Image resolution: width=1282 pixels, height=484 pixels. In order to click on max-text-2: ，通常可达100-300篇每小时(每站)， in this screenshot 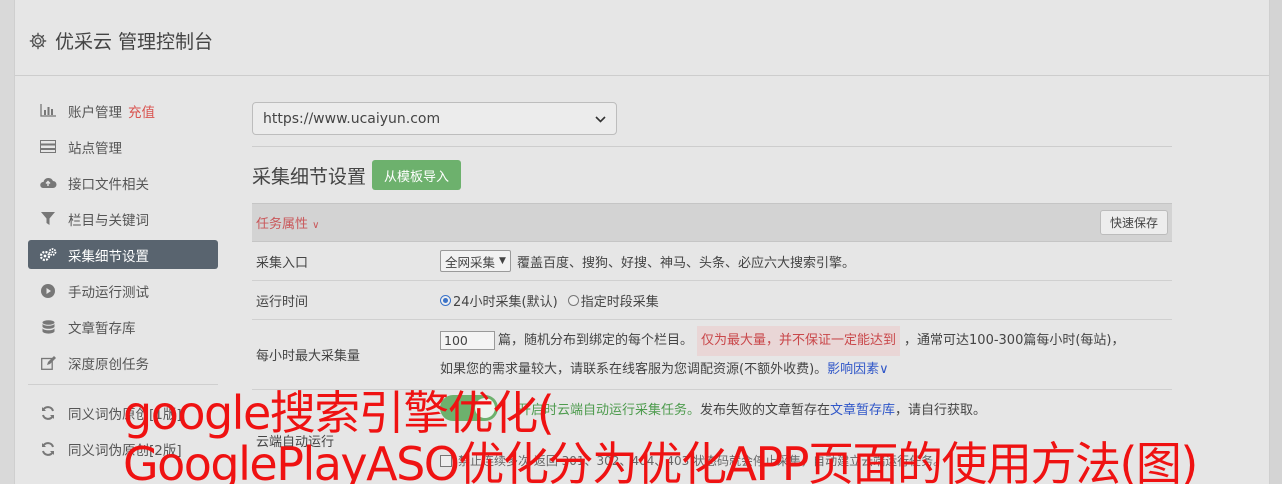, I will do `click(1014, 340)`.